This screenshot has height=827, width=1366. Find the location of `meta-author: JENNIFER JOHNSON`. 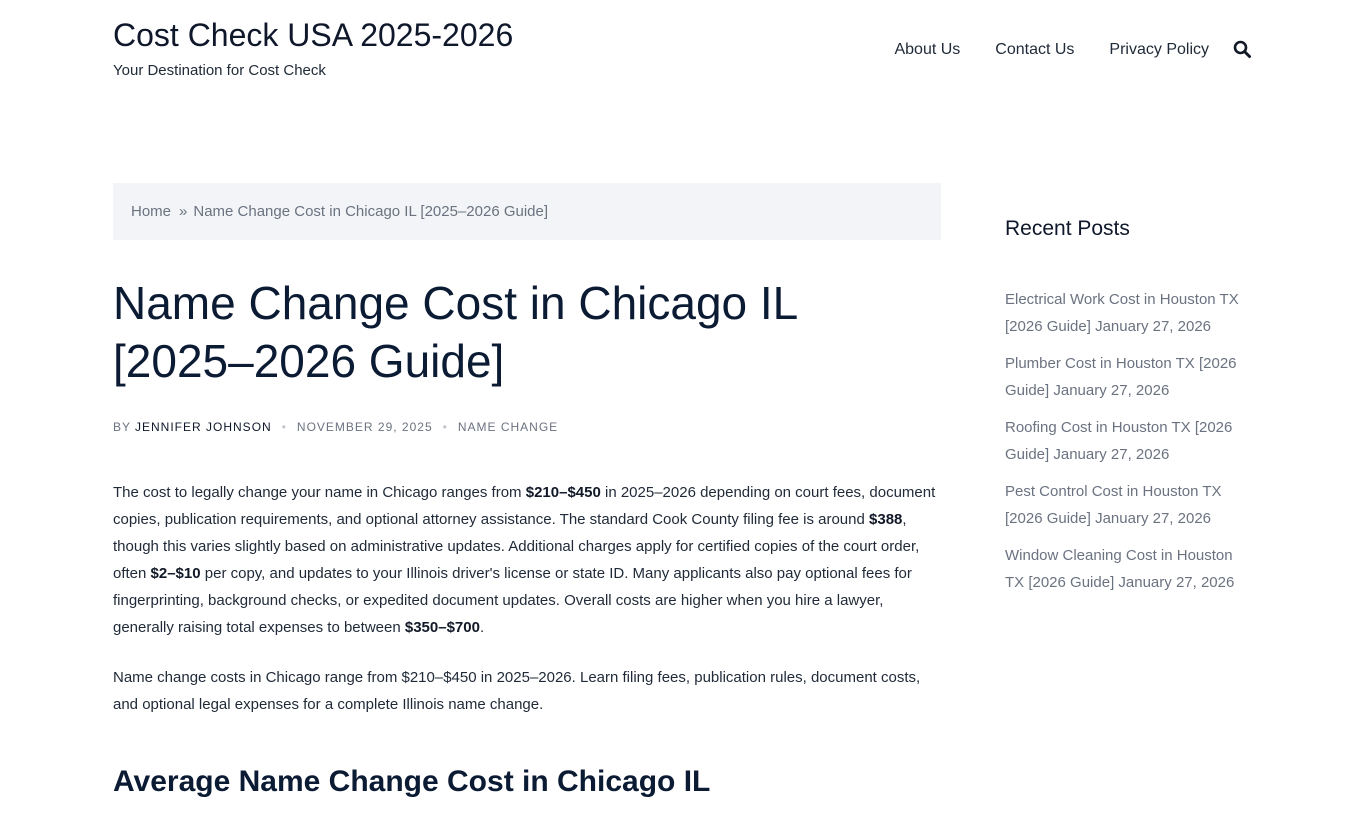

meta-author: JENNIFER JOHNSON is located at coordinates (203, 427).